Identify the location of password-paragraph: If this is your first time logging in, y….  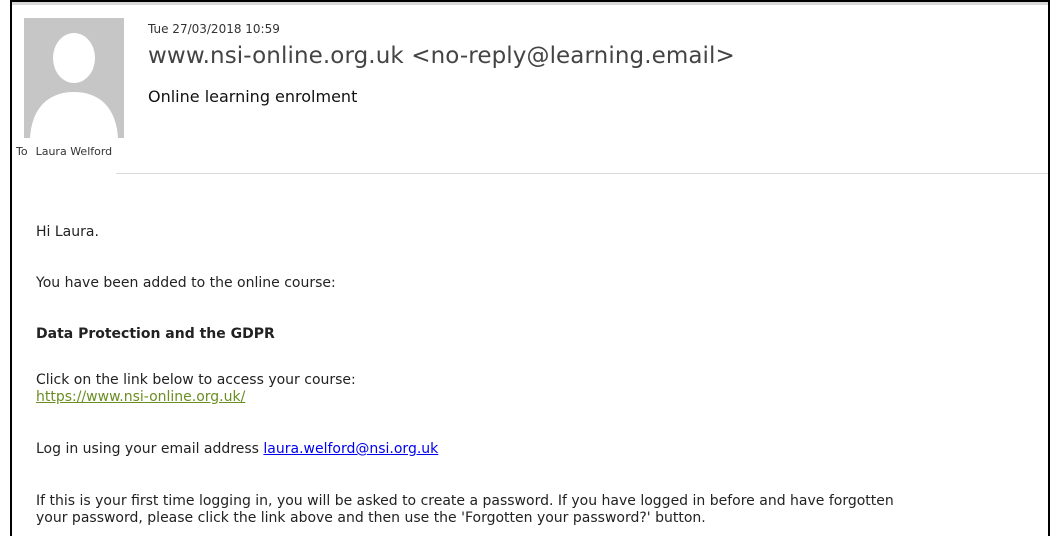
(541, 510).